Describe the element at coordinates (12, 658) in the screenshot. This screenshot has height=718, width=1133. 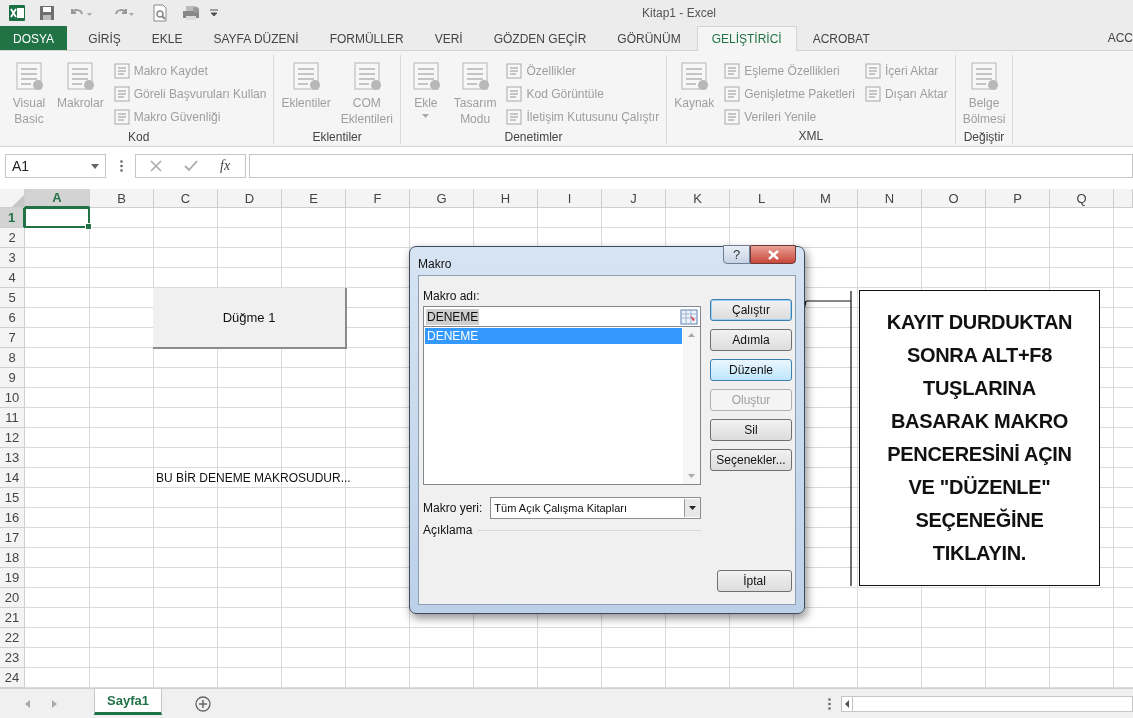
I see `row-header: 23` at that location.